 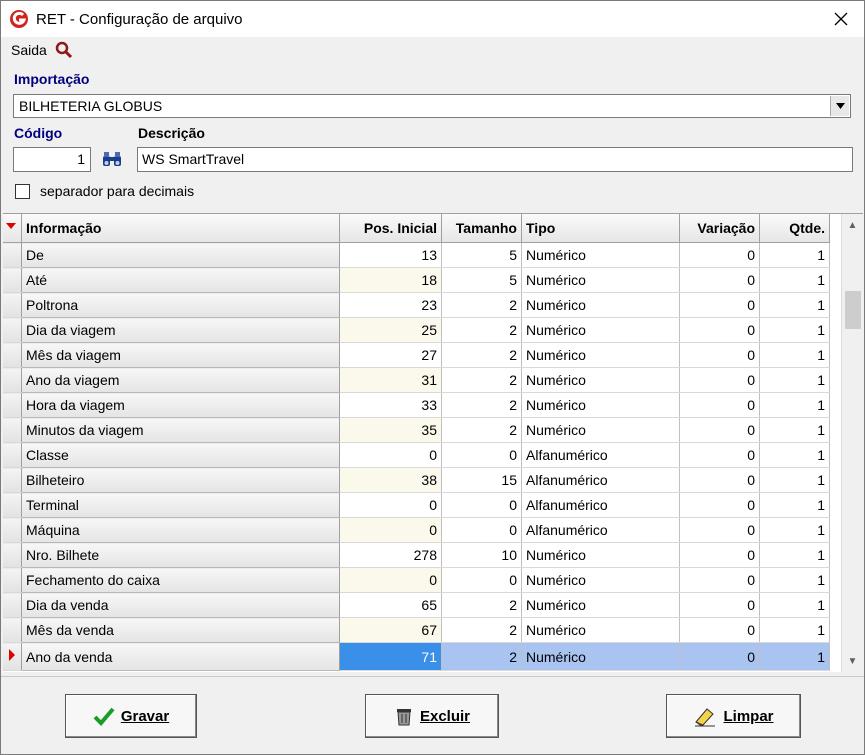 What do you see at coordinates (29, 50) in the screenshot?
I see `menu-saida: Saida` at bounding box center [29, 50].